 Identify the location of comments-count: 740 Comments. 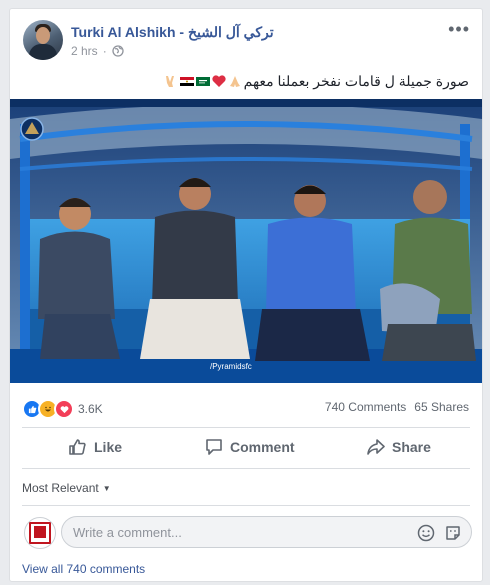
(365, 407).